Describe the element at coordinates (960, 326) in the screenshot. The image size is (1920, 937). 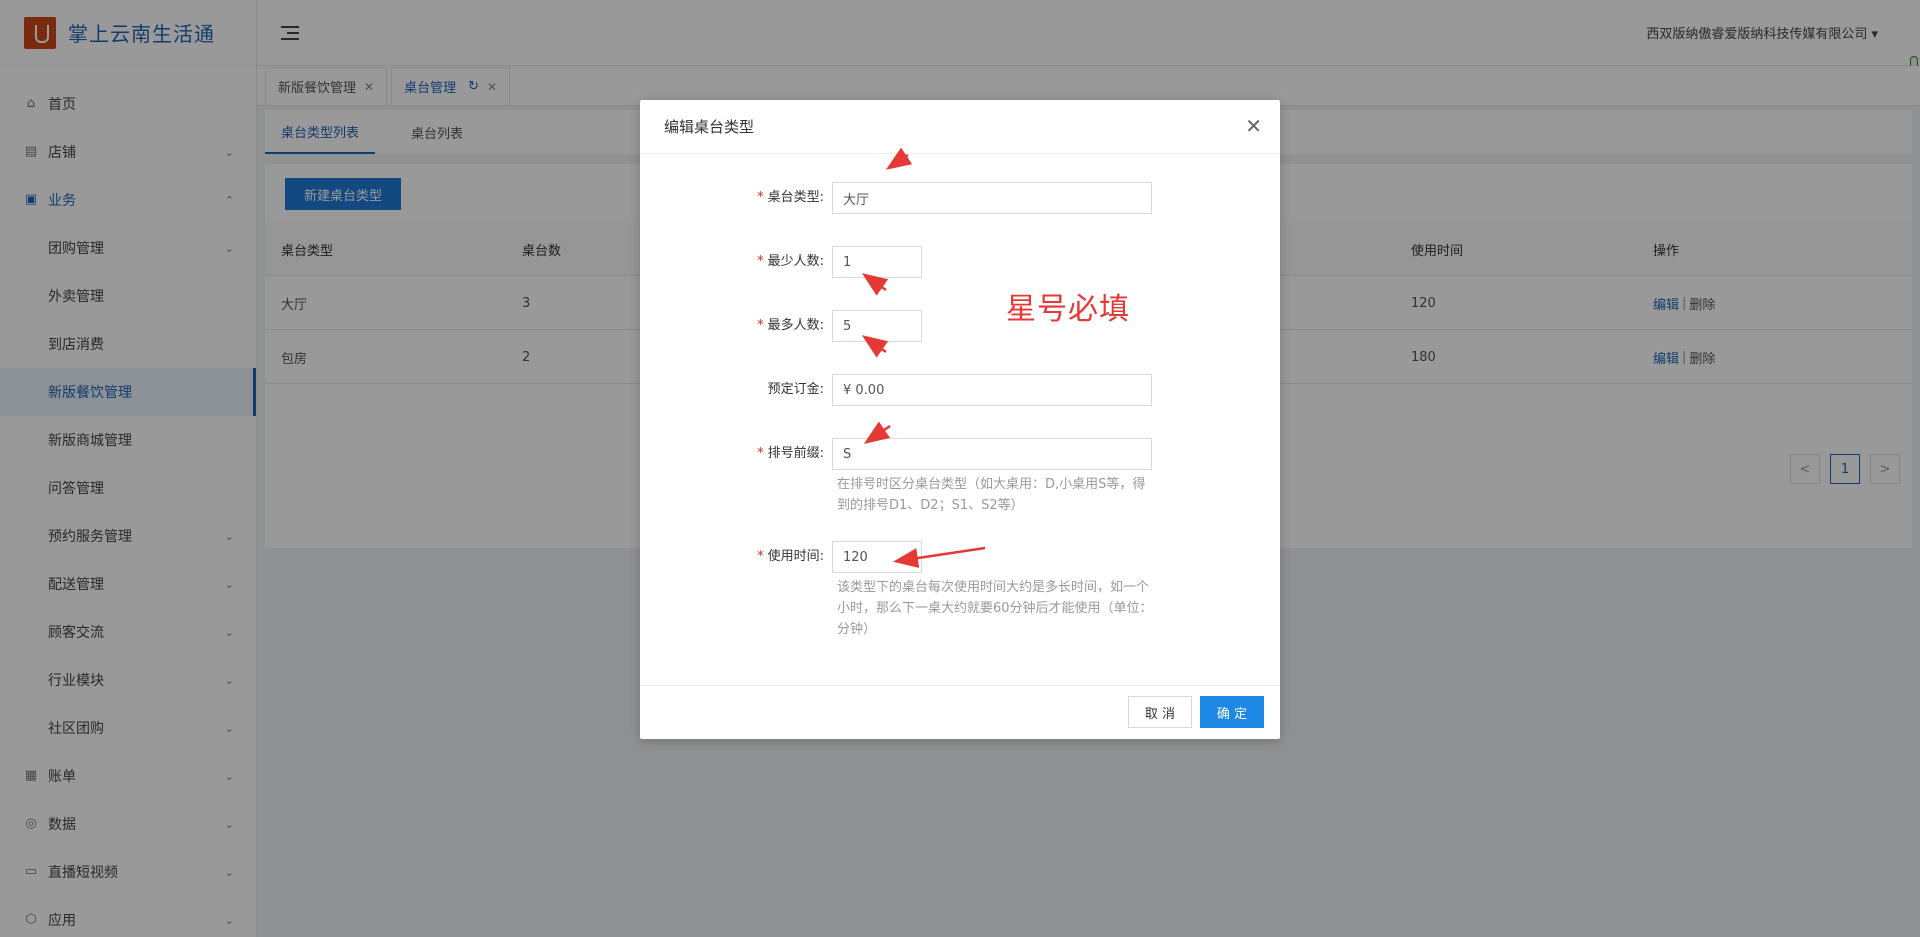
I see `field-max-people: * 最多人数: 5` at that location.